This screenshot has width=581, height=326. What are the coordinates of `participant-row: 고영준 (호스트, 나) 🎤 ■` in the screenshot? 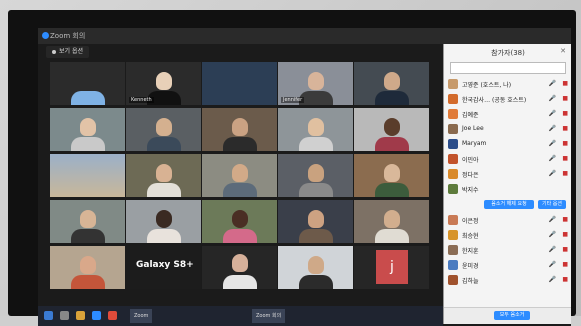 It's located at (509, 84).